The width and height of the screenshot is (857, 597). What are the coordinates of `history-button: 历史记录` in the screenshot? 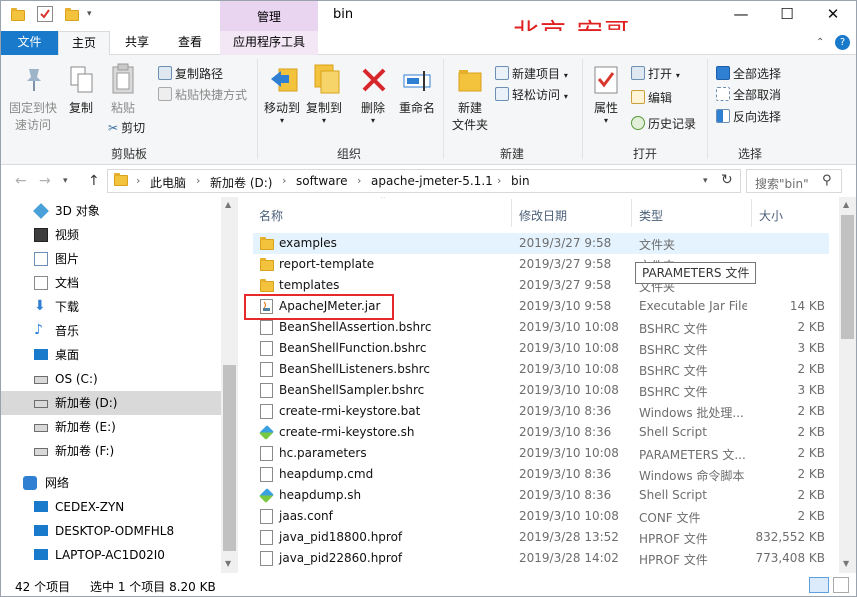 It's located at (663, 123).